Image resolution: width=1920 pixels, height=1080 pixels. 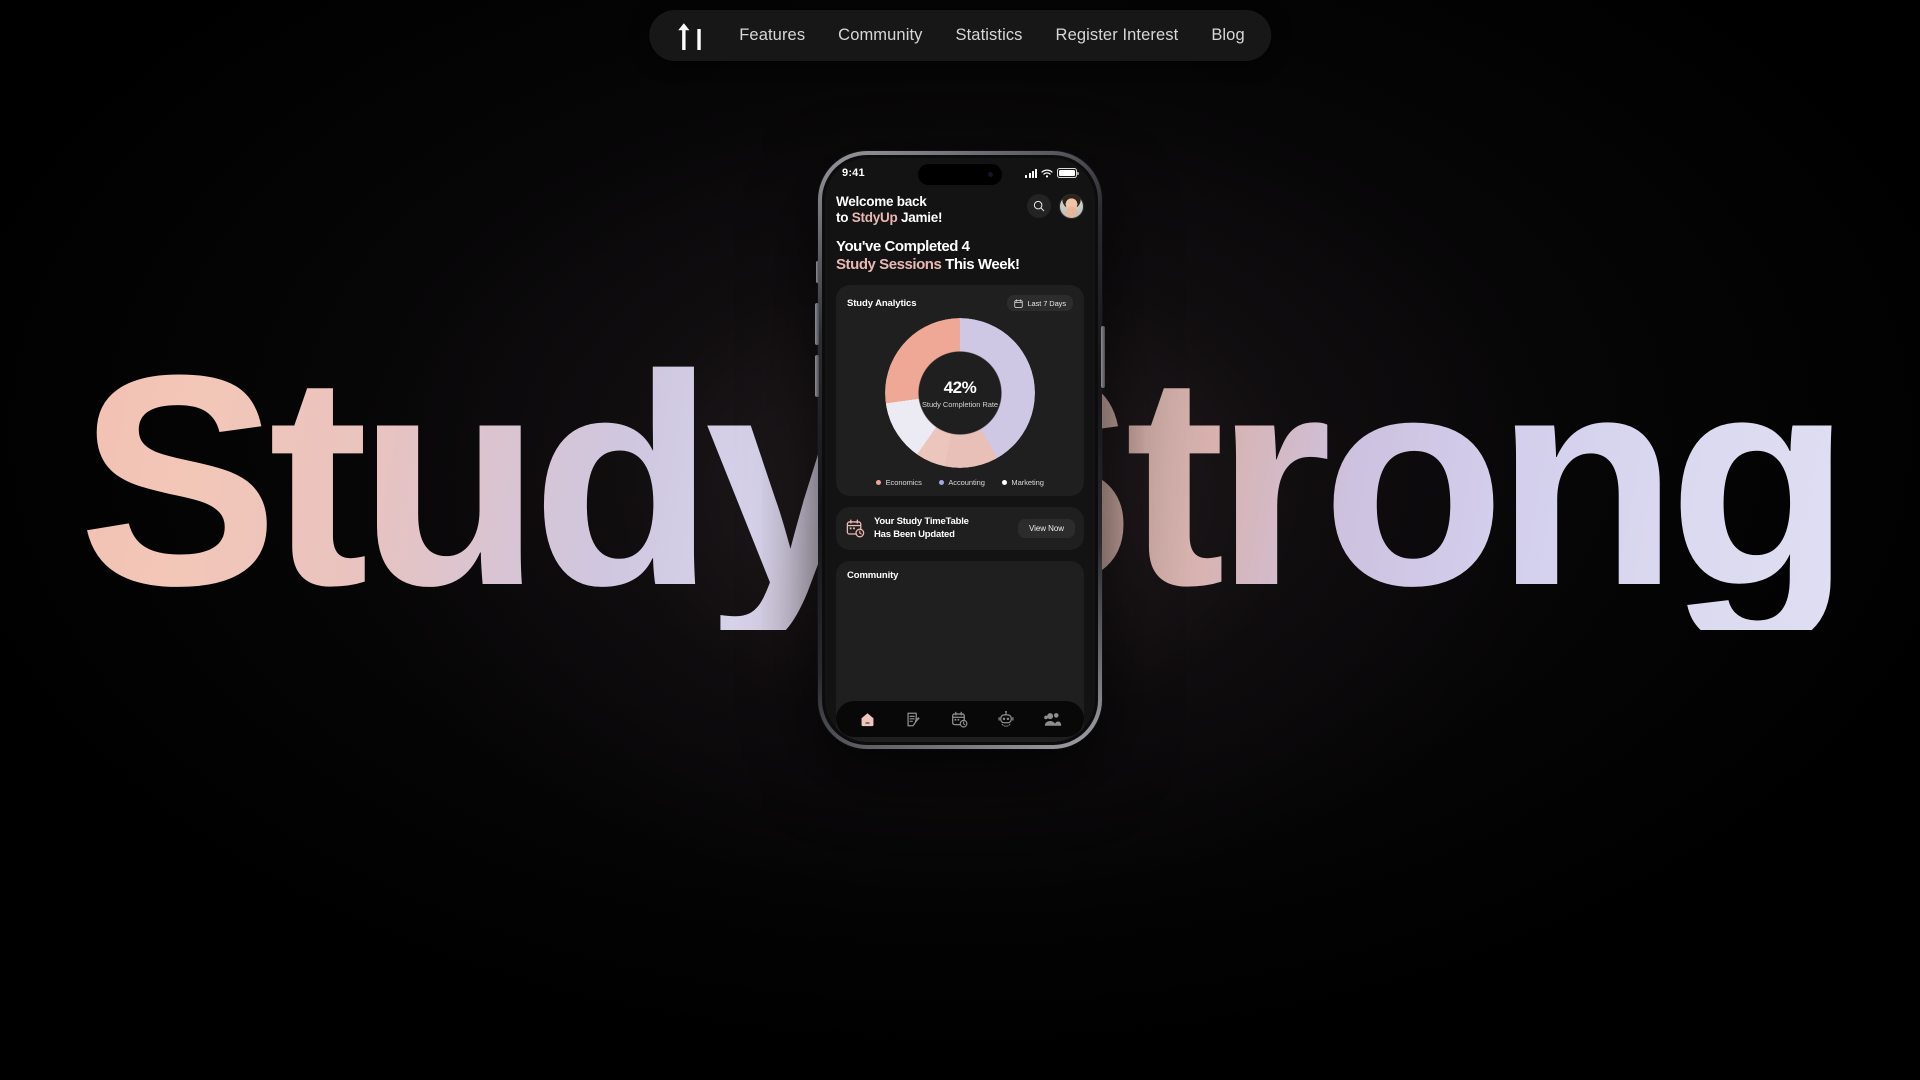 I want to click on chart-legend: Economics Accounting Marketing, so click(x=960, y=482).